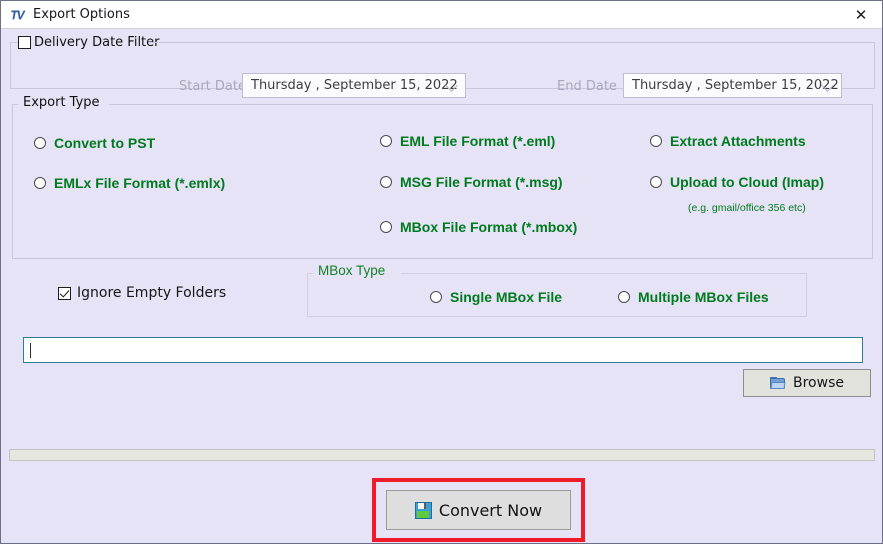 The height and width of the screenshot is (544, 883). Describe the element at coordinates (17, 14) in the screenshot. I see `tv-logo-icon: TV` at that location.